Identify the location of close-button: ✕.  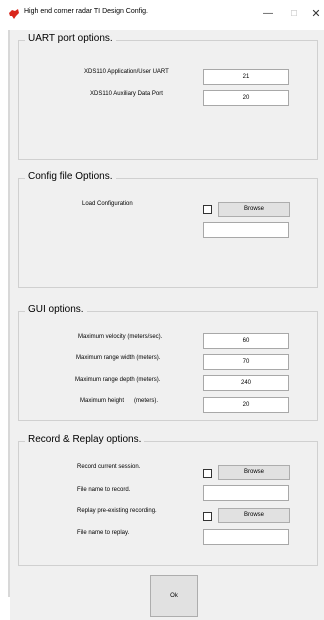
(315, 14).